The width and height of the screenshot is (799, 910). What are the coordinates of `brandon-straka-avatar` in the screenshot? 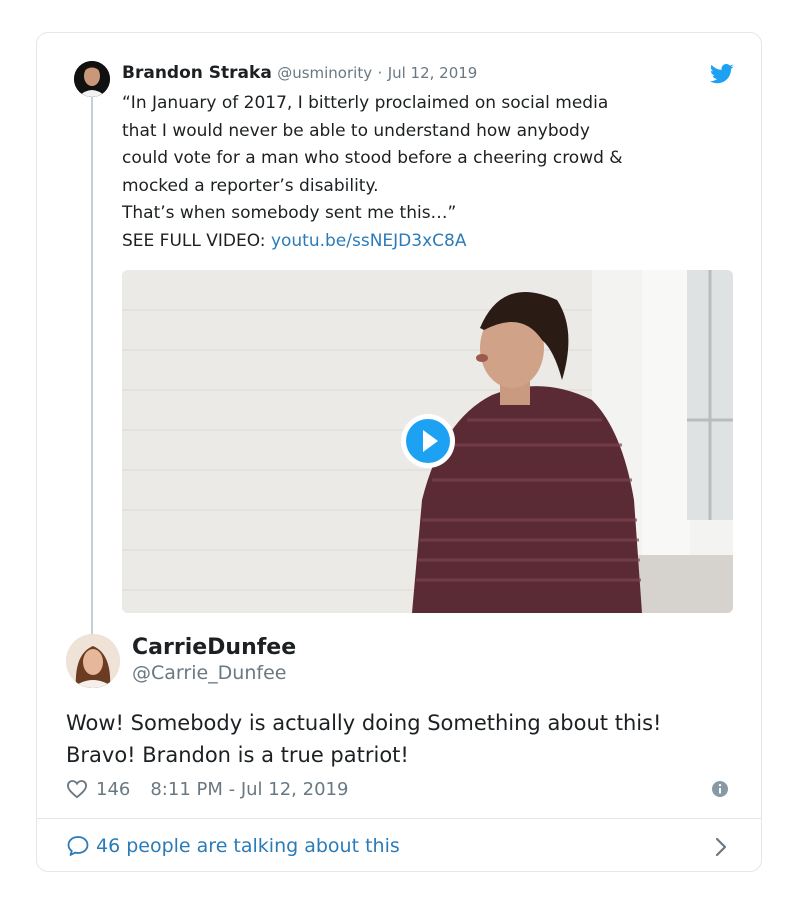 It's located at (92, 79).